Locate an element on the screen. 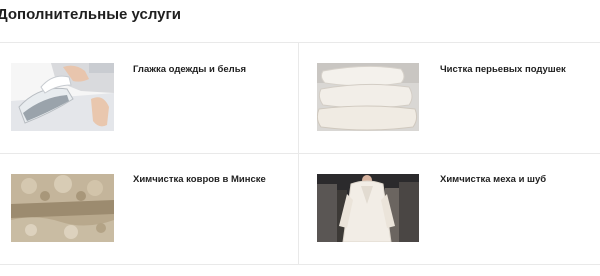 The height and width of the screenshot is (276, 600). pillows-image is located at coordinates (368, 97).